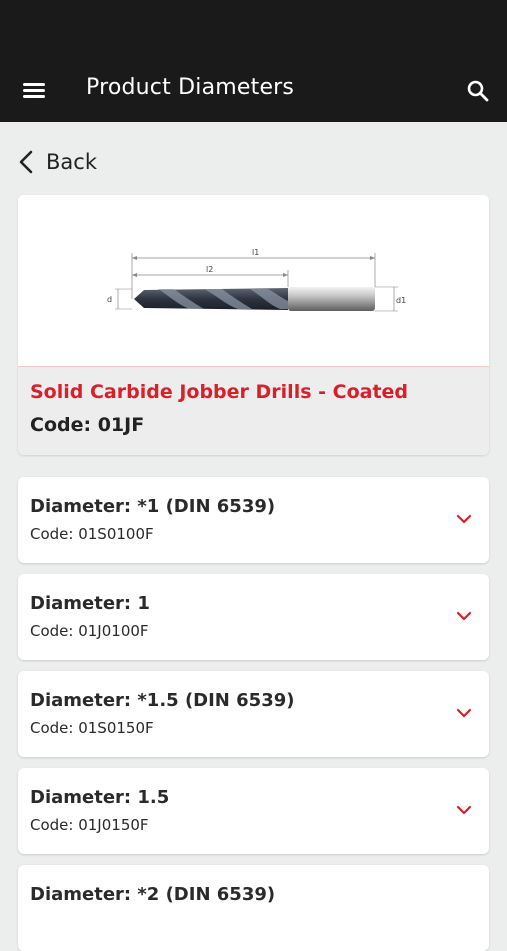  Describe the element at coordinates (109, 299) in the screenshot. I see `dim-label-d: d` at that location.